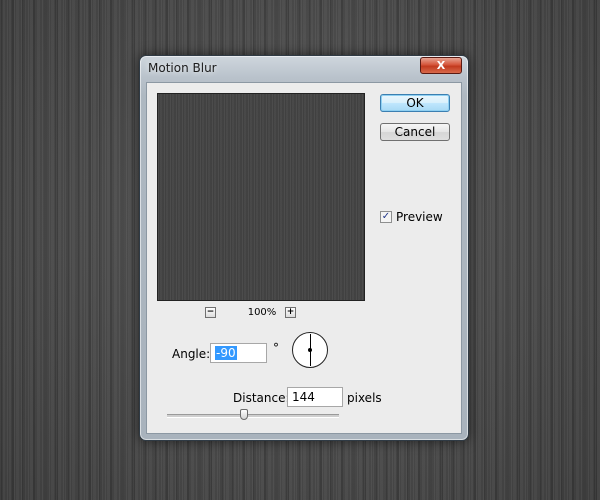 The width and height of the screenshot is (600, 500). I want to click on dialog-title: Motion Blur, so click(182, 68).